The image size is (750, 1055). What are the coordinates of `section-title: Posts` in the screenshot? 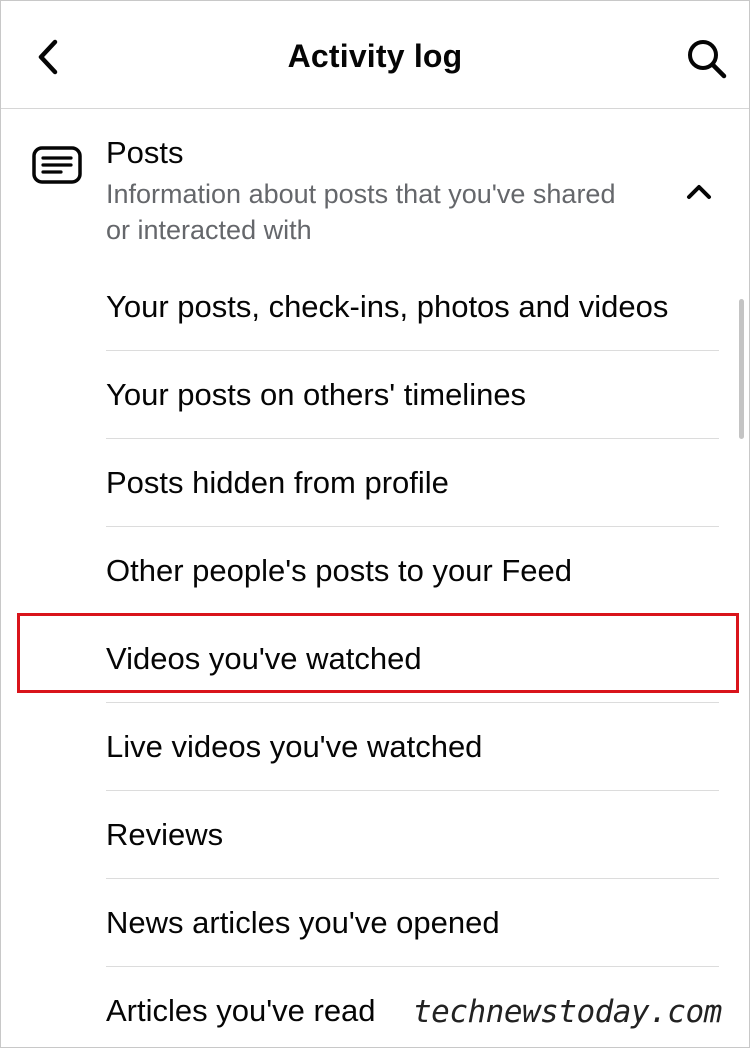 It's located at (145, 152).